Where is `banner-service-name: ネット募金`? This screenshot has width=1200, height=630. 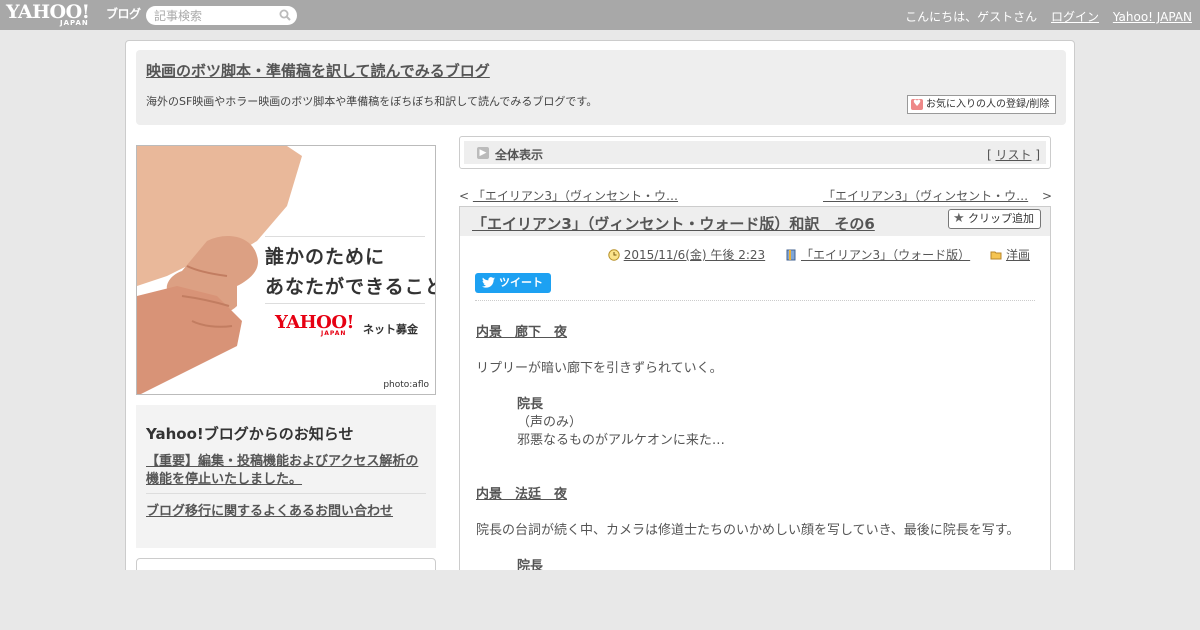 banner-service-name: ネット募金 is located at coordinates (390, 329).